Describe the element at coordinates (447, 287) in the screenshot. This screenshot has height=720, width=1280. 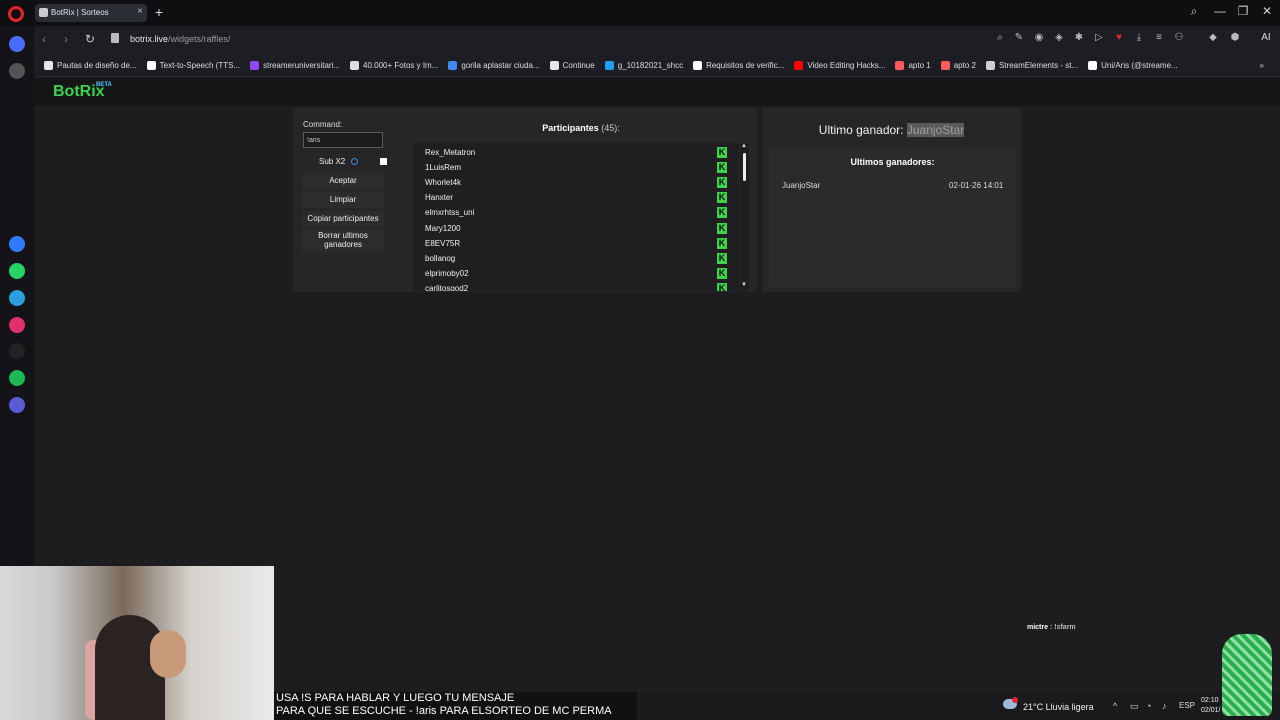
I see `participant-name: carlitosgod2` at that location.